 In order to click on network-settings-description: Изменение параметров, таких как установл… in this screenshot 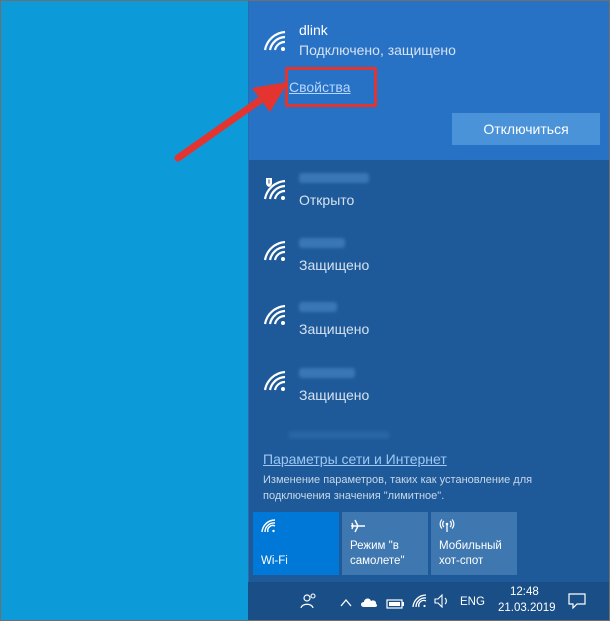, I will do `click(398, 488)`.